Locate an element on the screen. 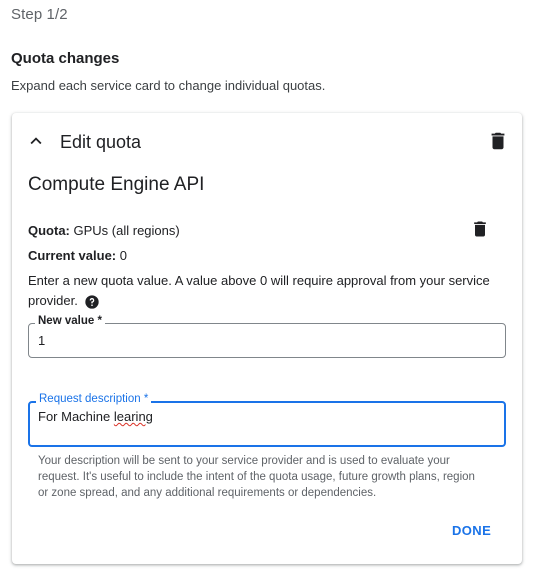 The width and height of the screenshot is (533, 575). quota-line: Quota: GPUs (all regions) is located at coordinates (104, 230).